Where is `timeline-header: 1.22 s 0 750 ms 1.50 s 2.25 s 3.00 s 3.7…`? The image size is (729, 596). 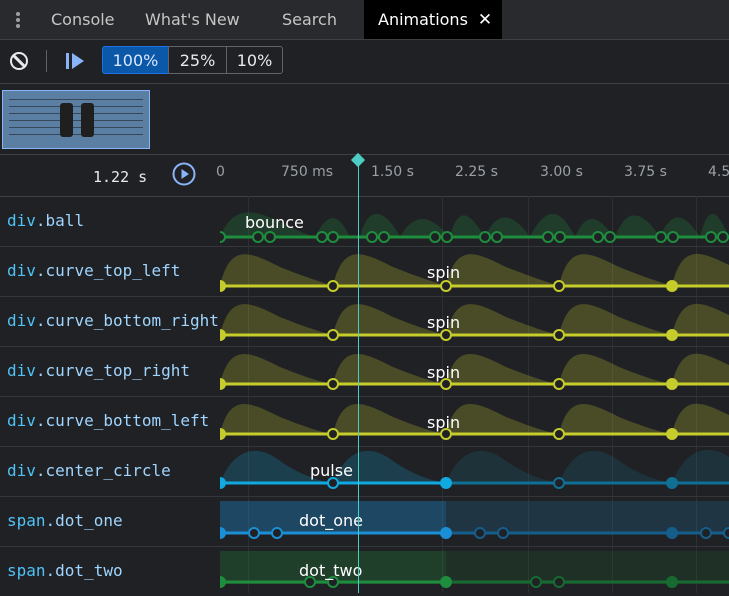 timeline-header: 1.22 s 0 750 ms 1.50 s 2.25 s 3.00 s 3.7… is located at coordinates (364, 176).